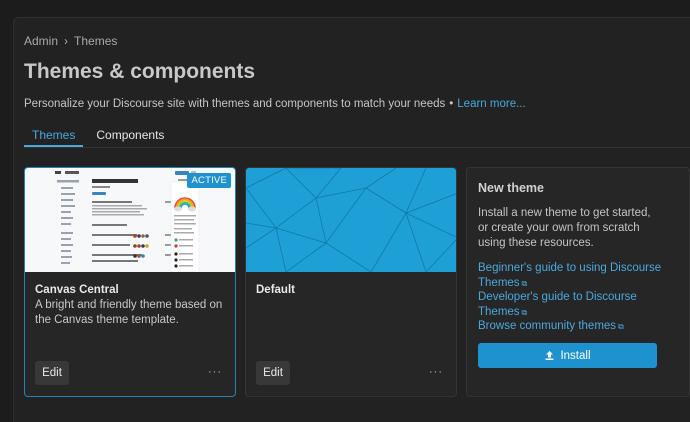  I want to click on link-text: Browse community themes, so click(547, 326).